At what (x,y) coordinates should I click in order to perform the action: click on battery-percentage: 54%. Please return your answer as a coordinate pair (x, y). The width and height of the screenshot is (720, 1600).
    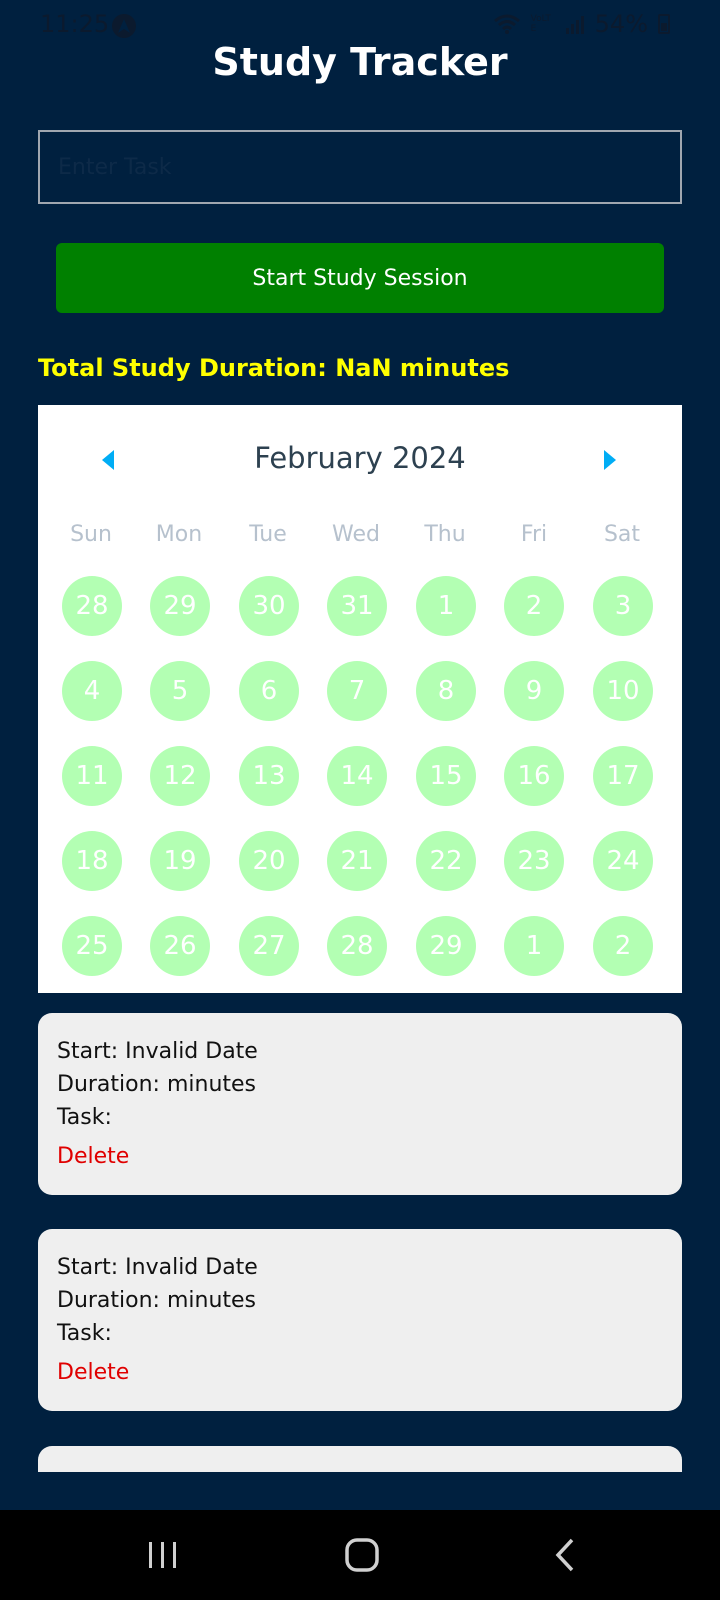
    Looking at the image, I should click on (621, 24).